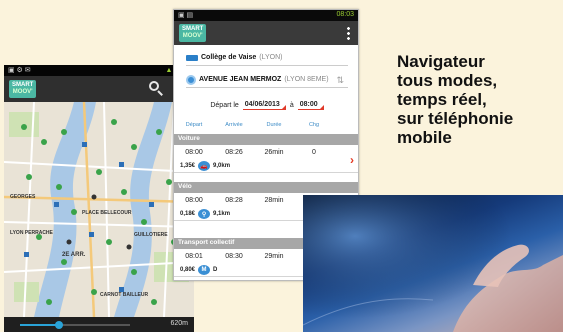  I want to click on status-icons-left: ▣ ⚙ ✉, so click(19, 70).